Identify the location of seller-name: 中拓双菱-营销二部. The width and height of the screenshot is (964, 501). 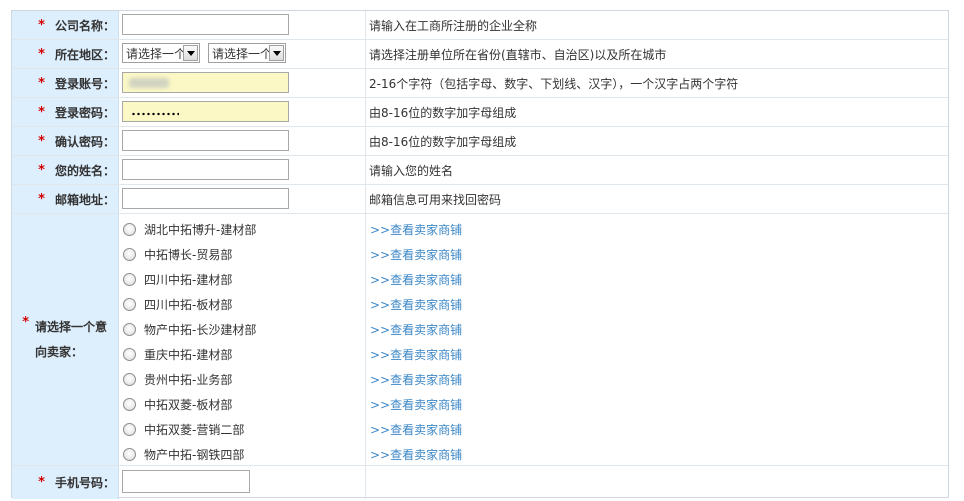
(194, 430).